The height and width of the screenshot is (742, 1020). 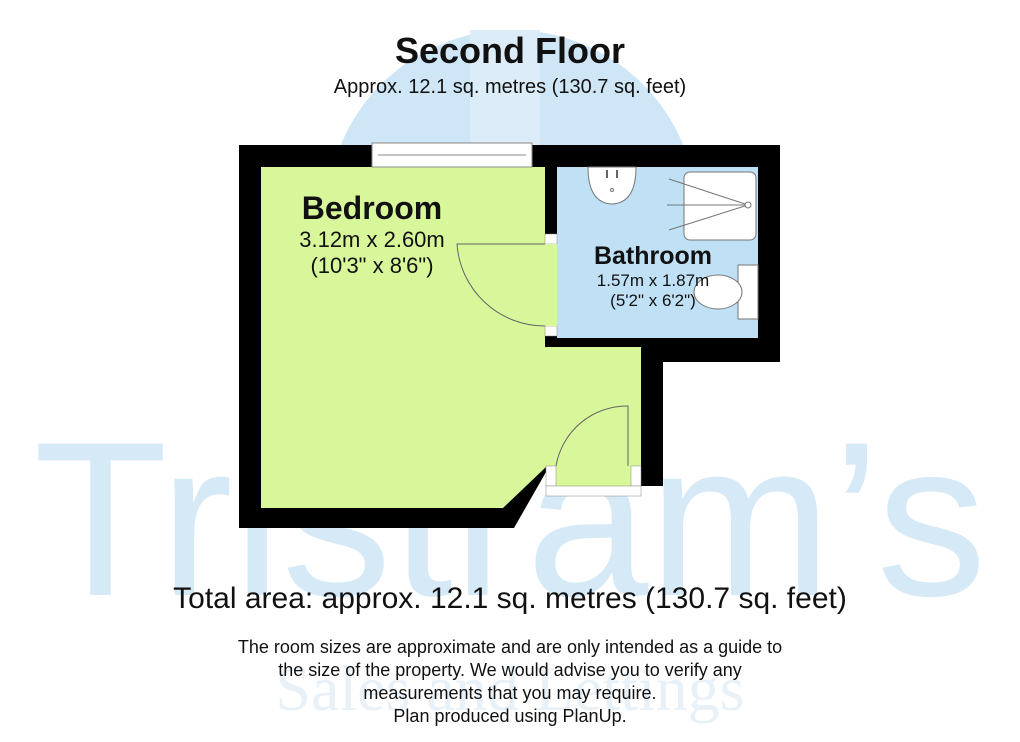 What do you see at coordinates (593, 491) in the screenshot?
I see `door-threshold` at bounding box center [593, 491].